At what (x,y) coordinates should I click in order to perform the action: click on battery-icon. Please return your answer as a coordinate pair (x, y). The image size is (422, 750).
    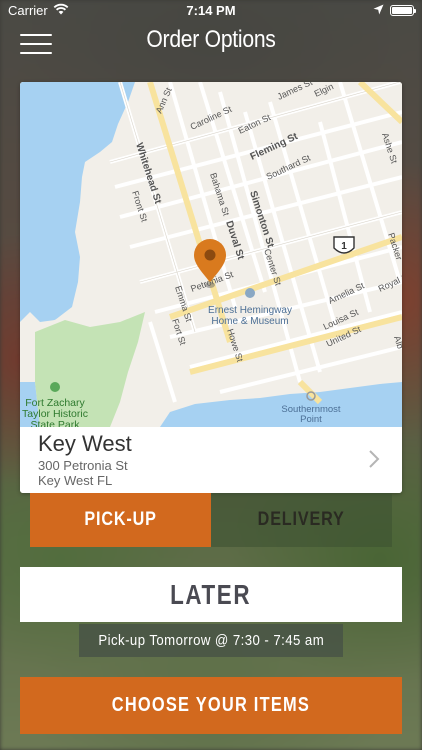
    Looking at the image, I should click on (403, 10).